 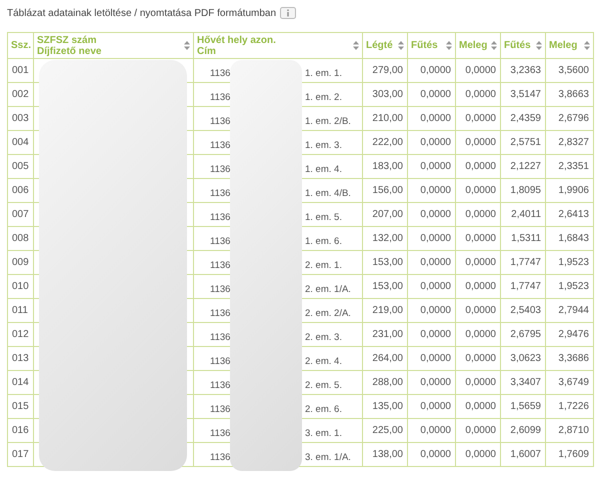 What do you see at coordinates (523, 238) in the screenshot?
I see `table-cell: 1,5311` at bounding box center [523, 238].